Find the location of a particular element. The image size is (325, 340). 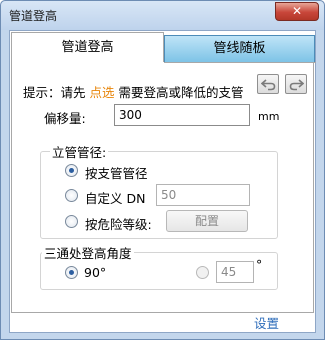

redo-arrow-icon is located at coordinates (296, 85).